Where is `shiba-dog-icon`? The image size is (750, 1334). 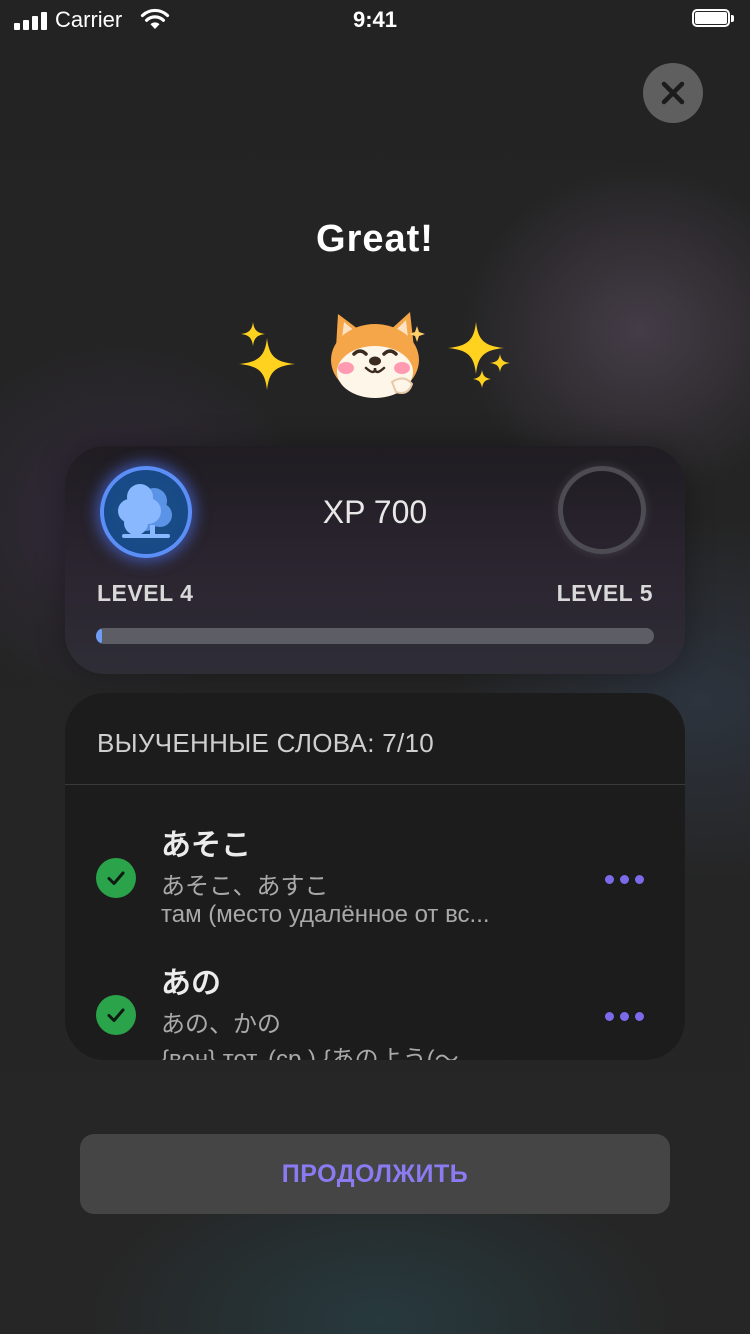
shiba-dog-icon is located at coordinates (378, 355).